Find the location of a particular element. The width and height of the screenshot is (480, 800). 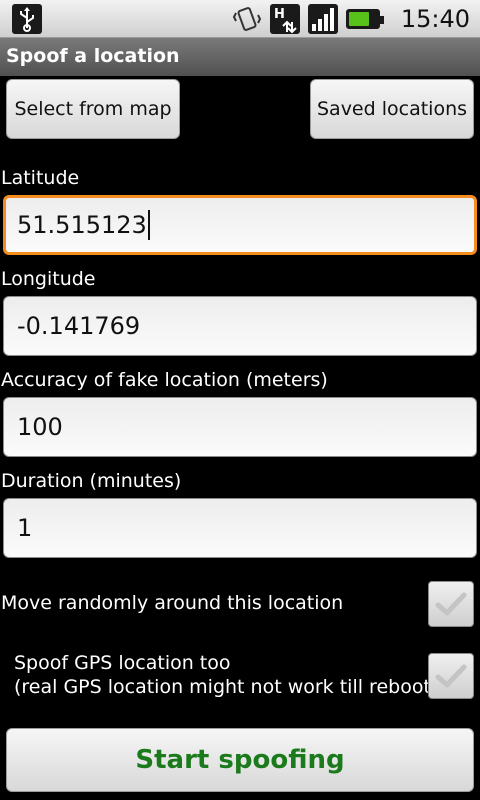

start-spoofing-button: Start spoofing is located at coordinates (240, 760).